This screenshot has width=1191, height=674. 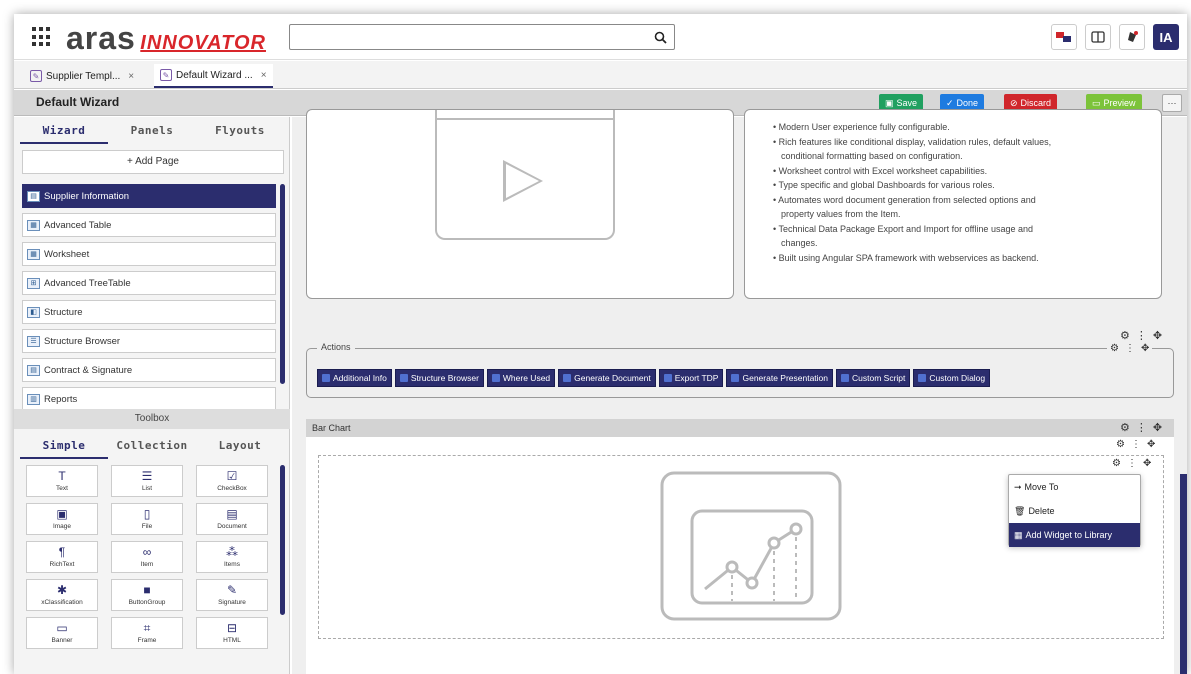 I want to click on page-item: ☰ Structure Browser, so click(x=149, y=341).